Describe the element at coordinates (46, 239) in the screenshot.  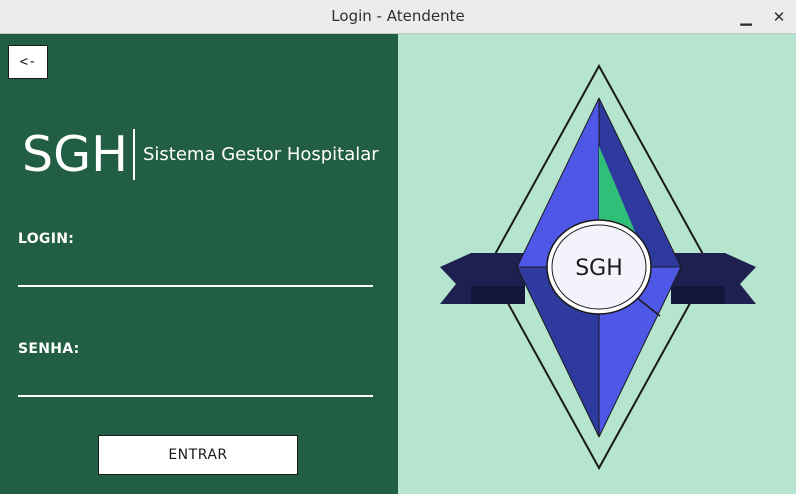
I see `login-label: LOGIN:` at that location.